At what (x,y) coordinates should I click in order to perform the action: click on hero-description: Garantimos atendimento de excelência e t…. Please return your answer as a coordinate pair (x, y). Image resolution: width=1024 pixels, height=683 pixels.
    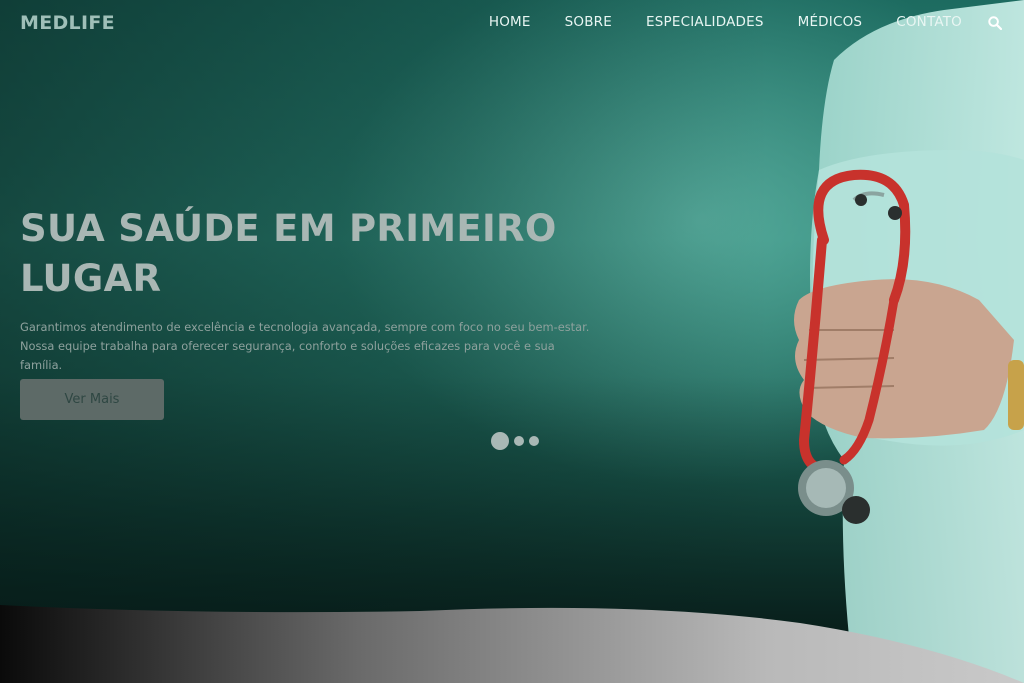
    Looking at the image, I should click on (305, 346).